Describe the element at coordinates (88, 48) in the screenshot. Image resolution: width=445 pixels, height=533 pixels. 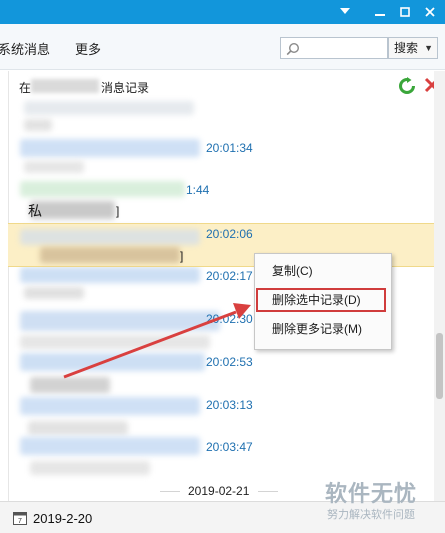
I see `tab-more: 更多` at that location.